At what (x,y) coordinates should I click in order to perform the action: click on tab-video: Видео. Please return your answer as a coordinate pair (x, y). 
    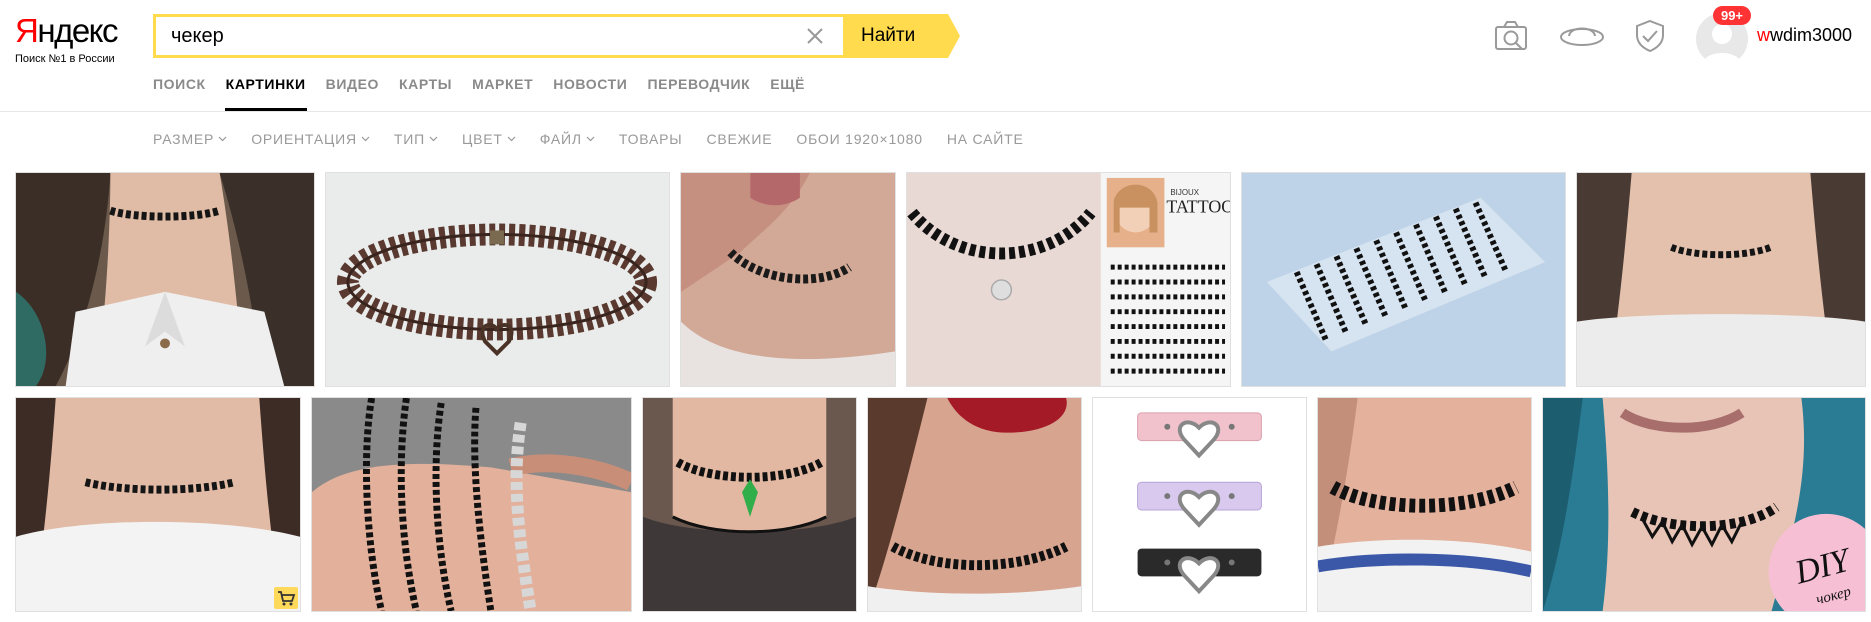
    Looking at the image, I should click on (352, 92).